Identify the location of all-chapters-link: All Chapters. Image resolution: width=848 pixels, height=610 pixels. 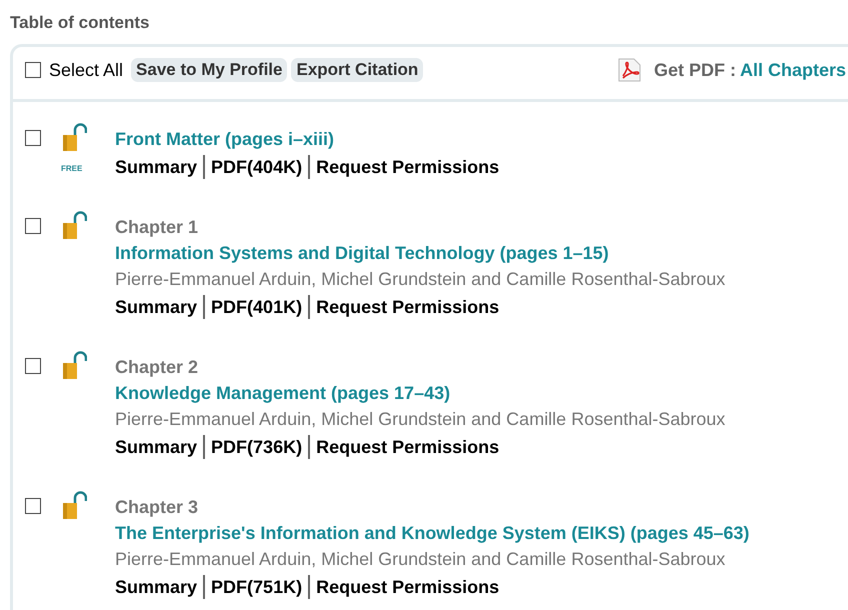
(793, 70).